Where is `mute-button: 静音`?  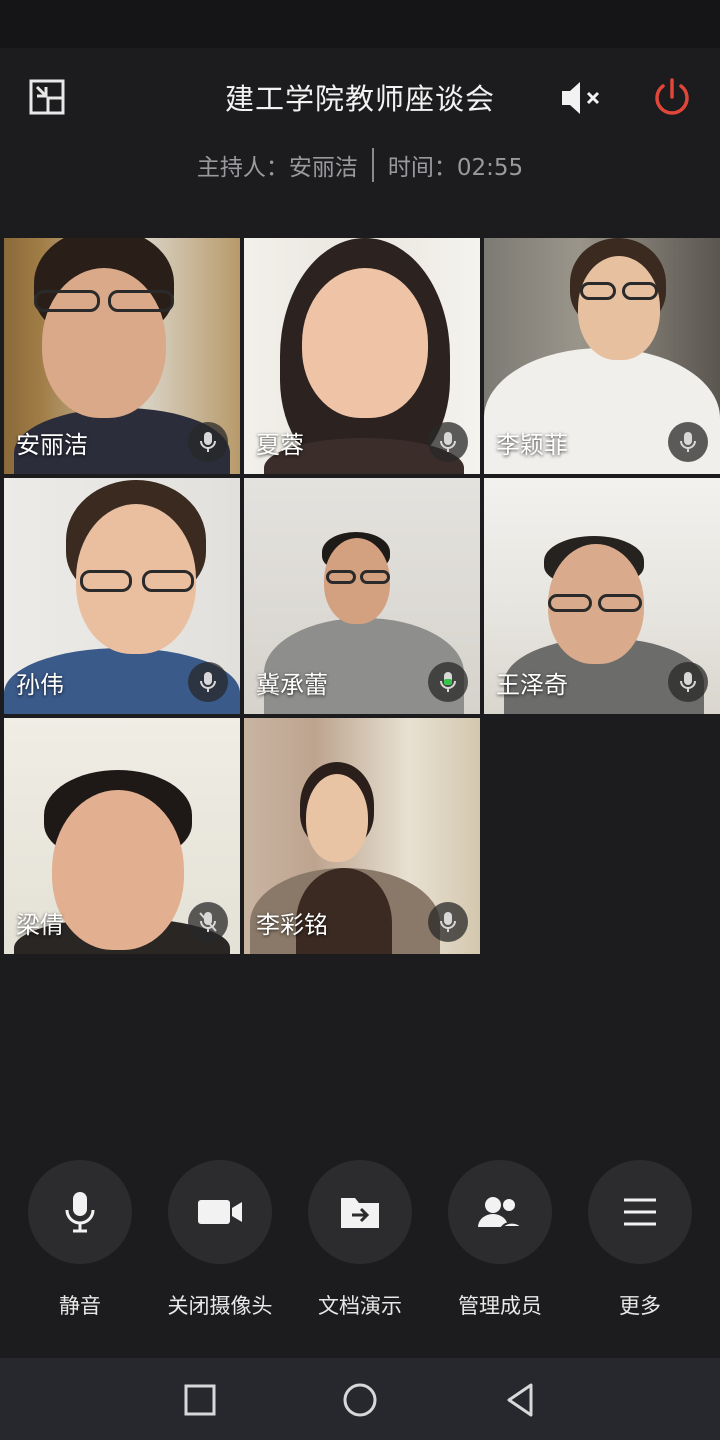 mute-button: 静音 is located at coordinates (80, 1240).